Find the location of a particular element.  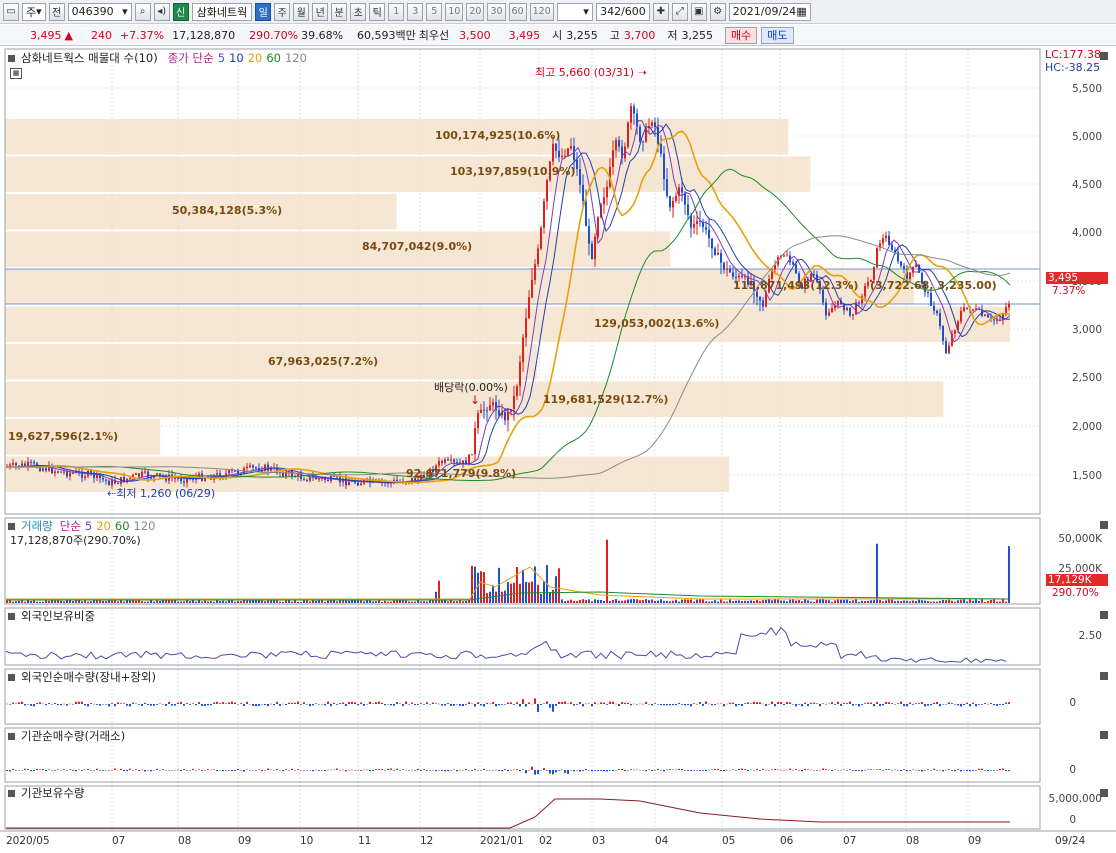

date-input: 2021/09/24 ▦ is located at coordinates (769, 11).